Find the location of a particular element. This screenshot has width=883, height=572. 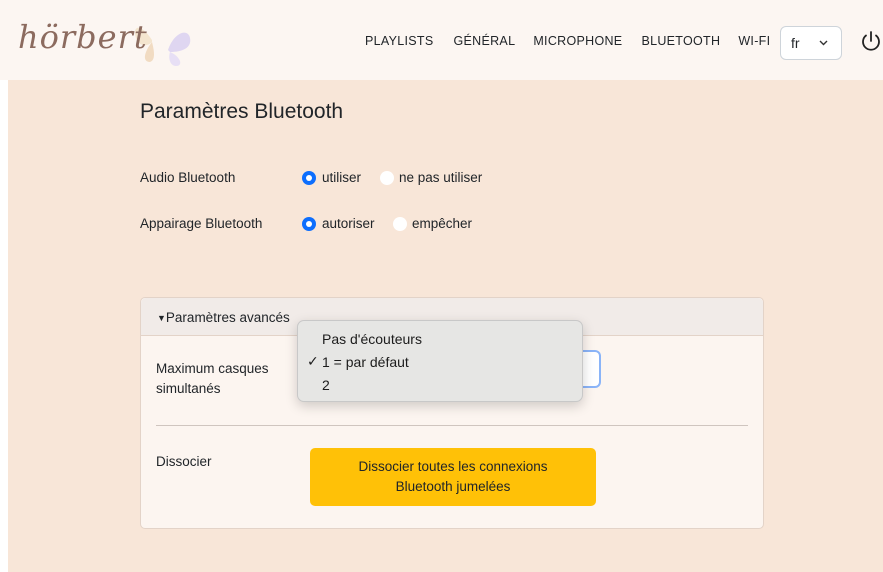

language-select: fr is located at coordinates (811, 43).